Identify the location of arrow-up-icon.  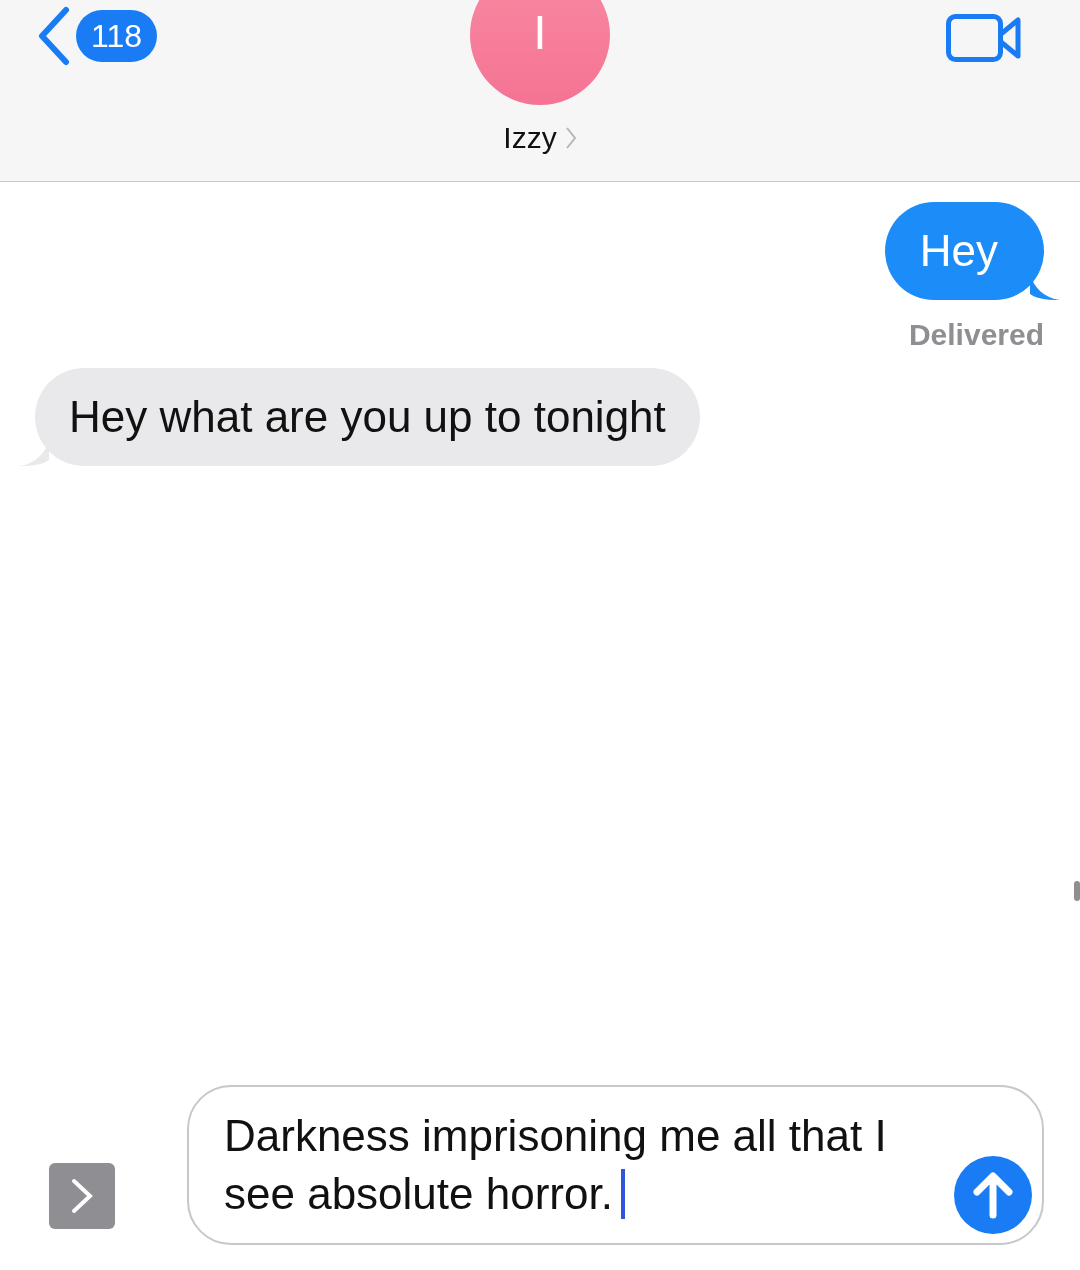
(993, 1195).